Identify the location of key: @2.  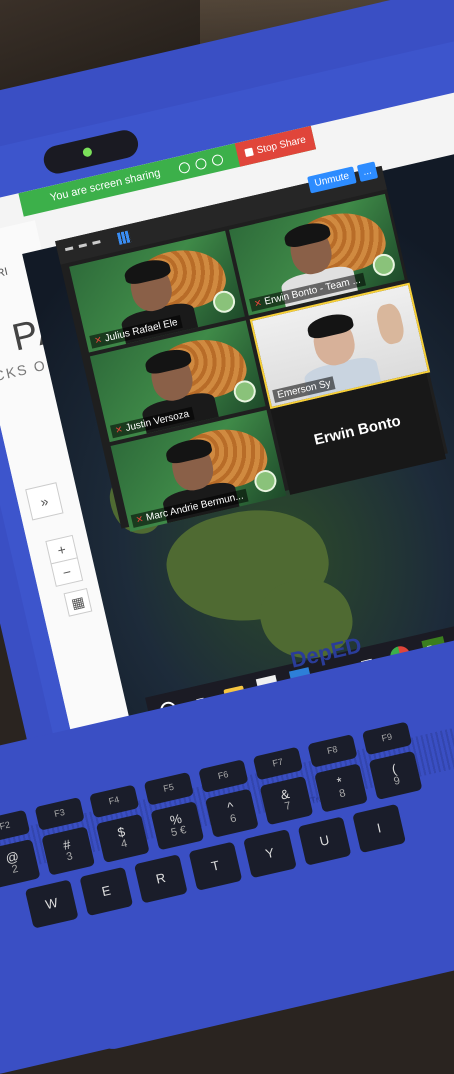
(20, 863).